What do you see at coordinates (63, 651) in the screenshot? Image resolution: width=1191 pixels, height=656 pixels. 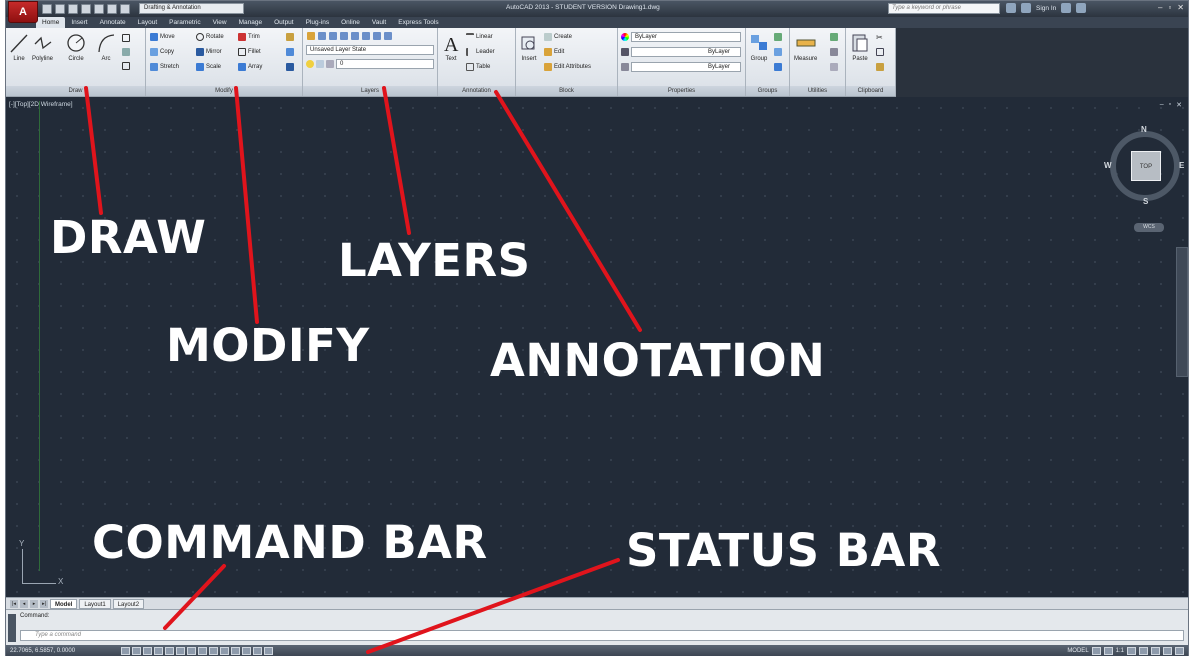 I see `coordinates-readout: 22.7065, 6.5857, 0.0000` at bounding box center [63, 651].